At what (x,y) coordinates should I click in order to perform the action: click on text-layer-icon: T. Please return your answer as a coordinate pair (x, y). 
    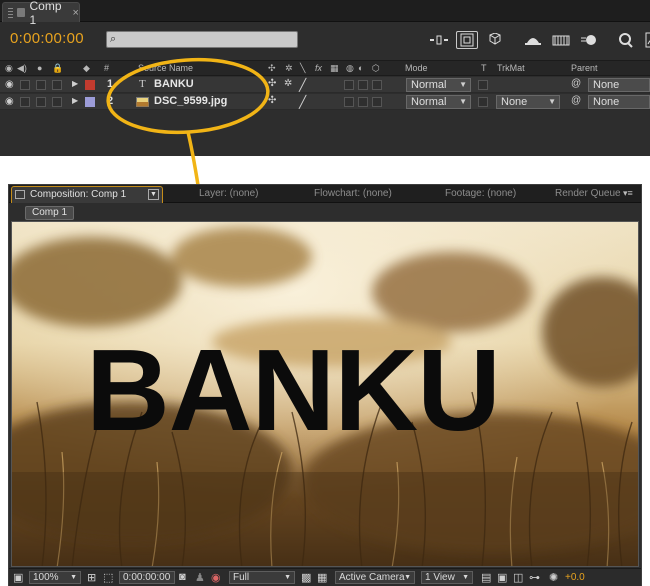
    Looking at the image, I should click on (142, 84).